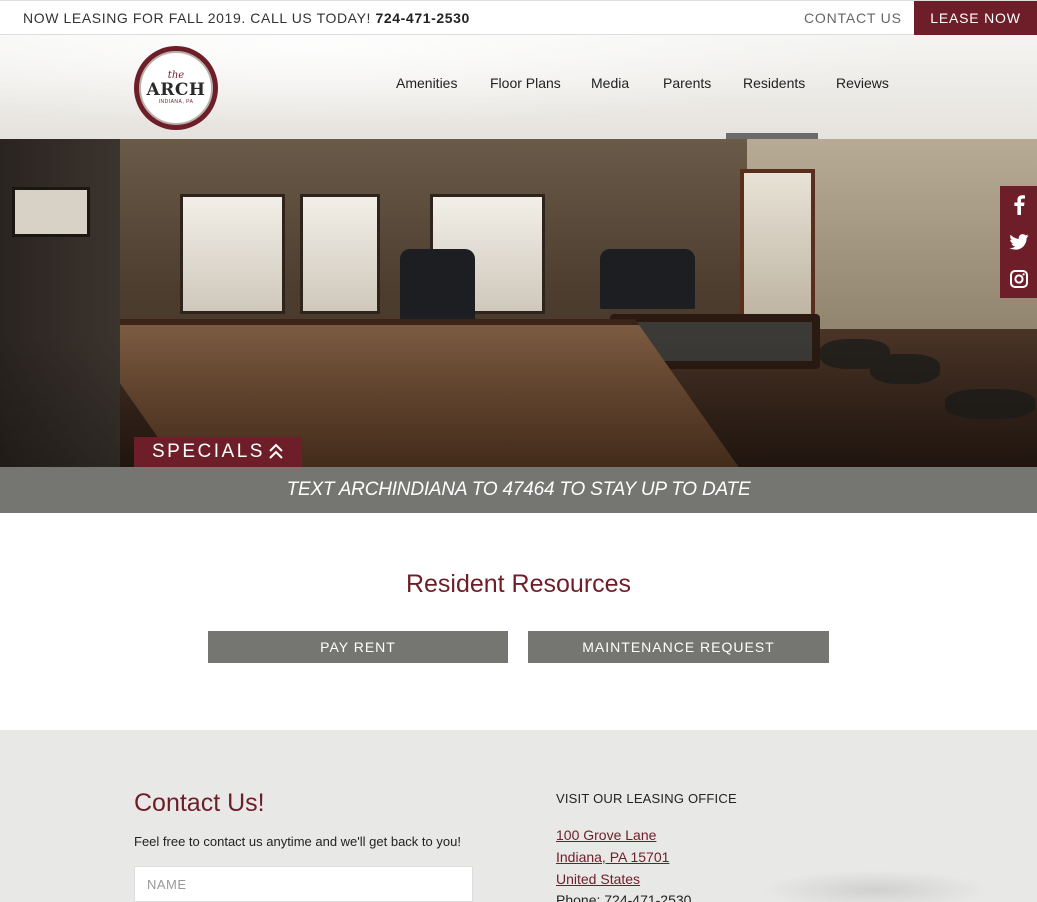 The image size is (1037, 902). I want to click on address-line-3: United States, so click(598, 879).